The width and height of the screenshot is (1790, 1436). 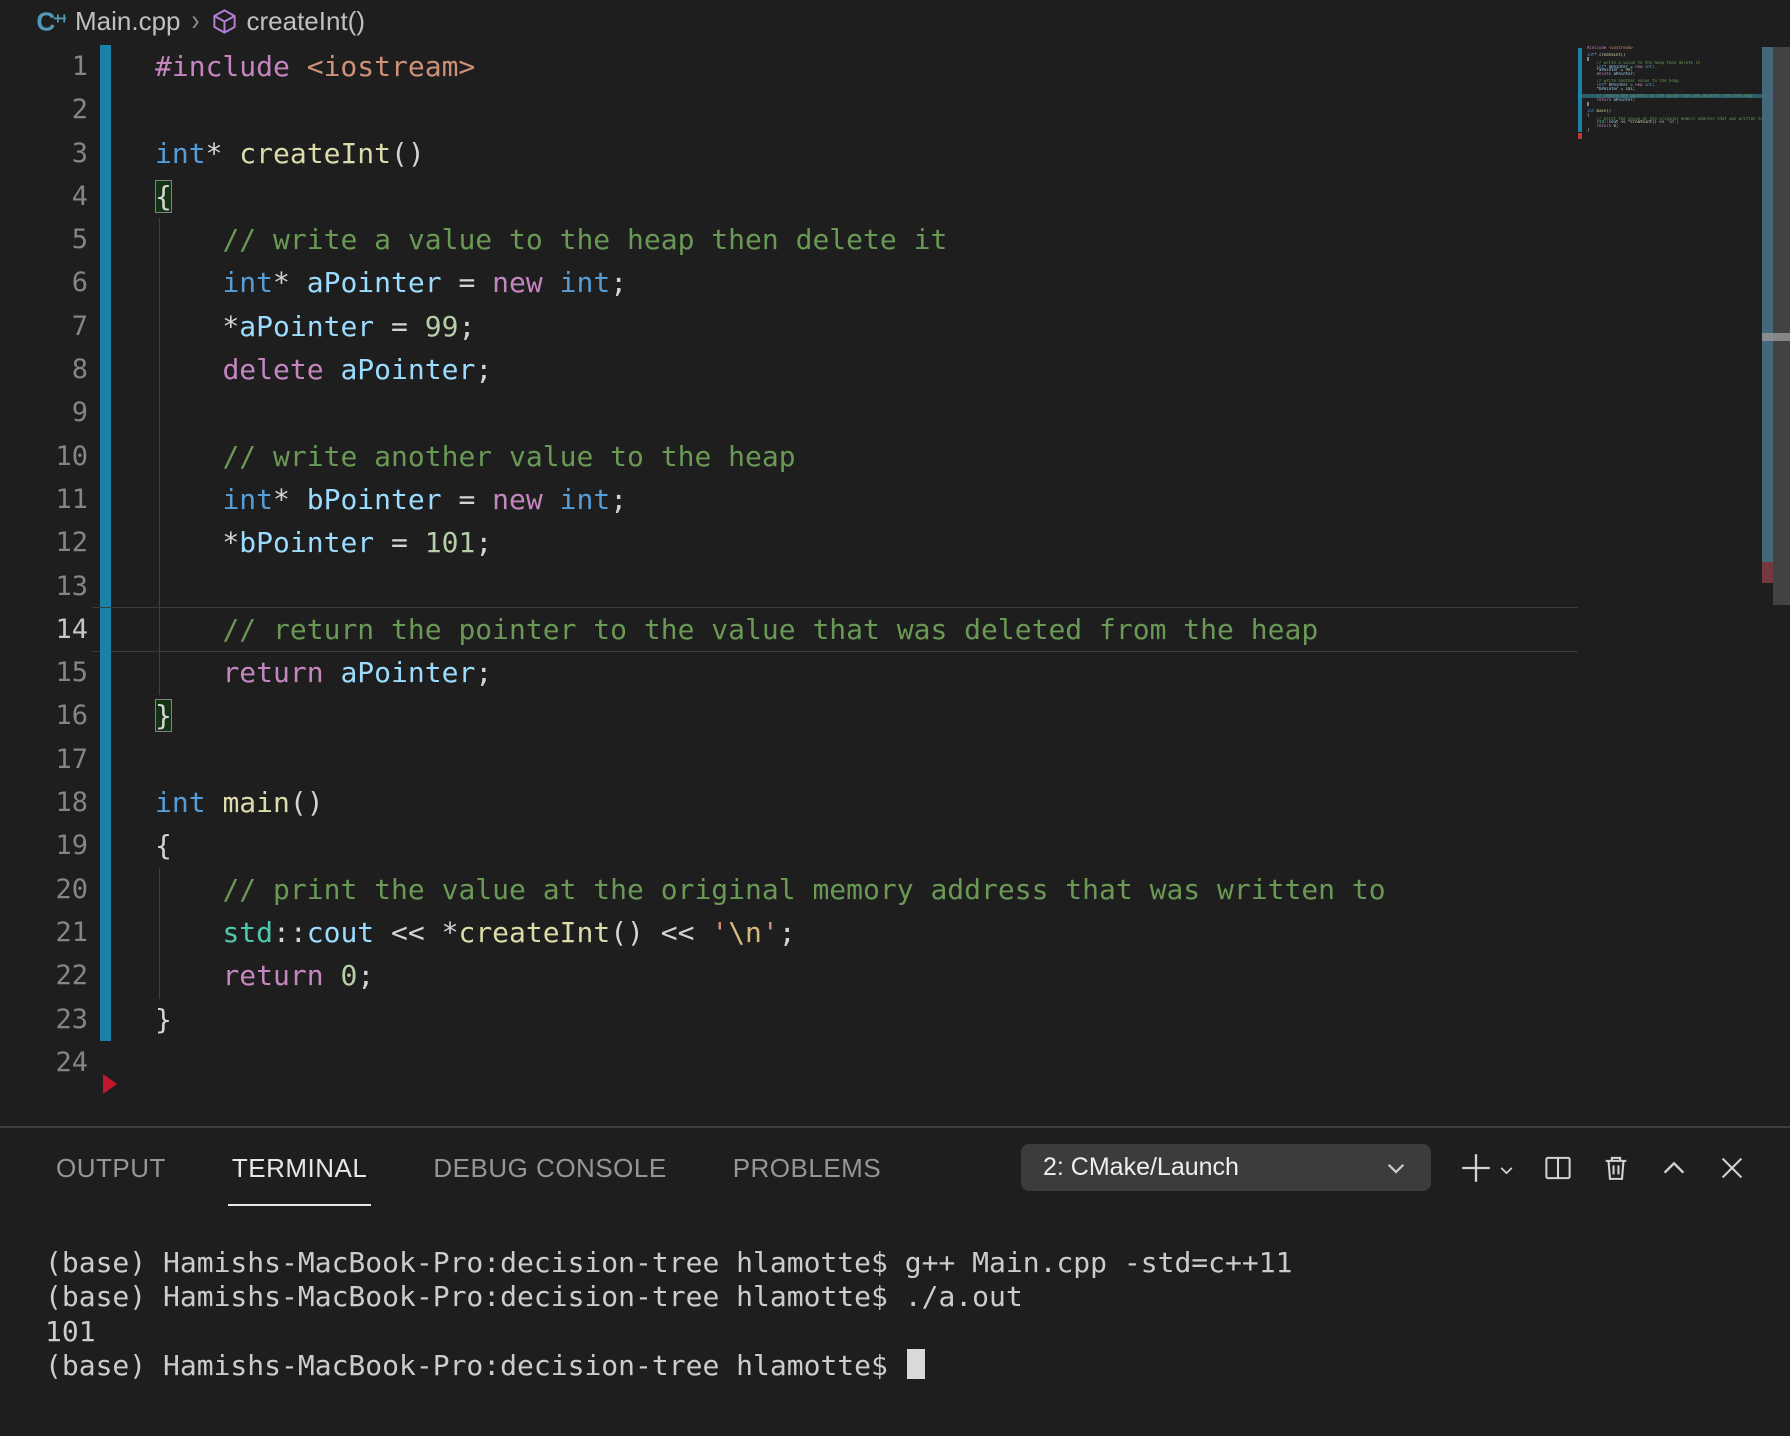 What do you see at coordinates (44, 759) in the screenshot?
I see `line-number: 17` at bounding box center [44, 759].